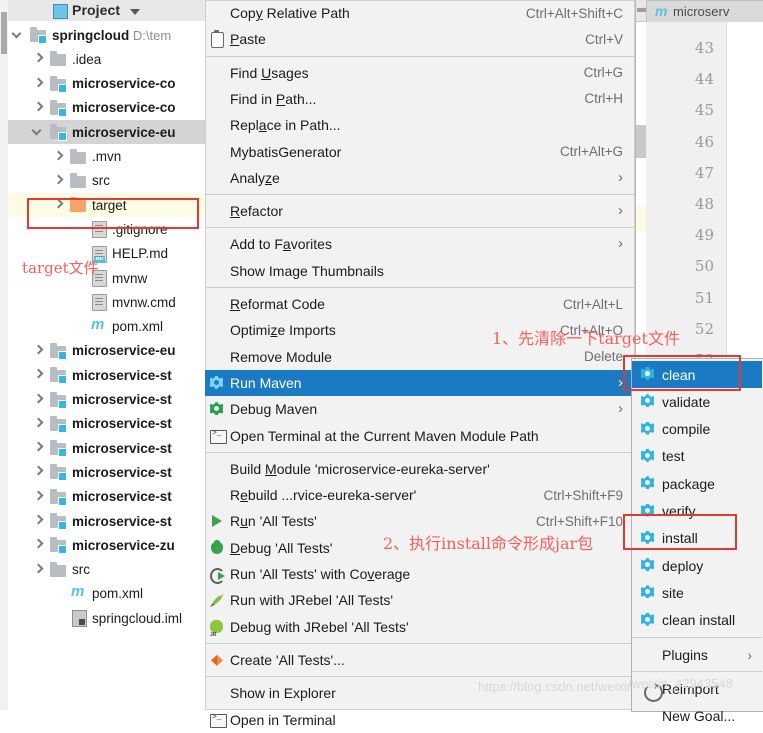 The height and width of the screenshot is (733, 763). I want to click on menu-item: Show Image Thumbnails, so click(420, 271).